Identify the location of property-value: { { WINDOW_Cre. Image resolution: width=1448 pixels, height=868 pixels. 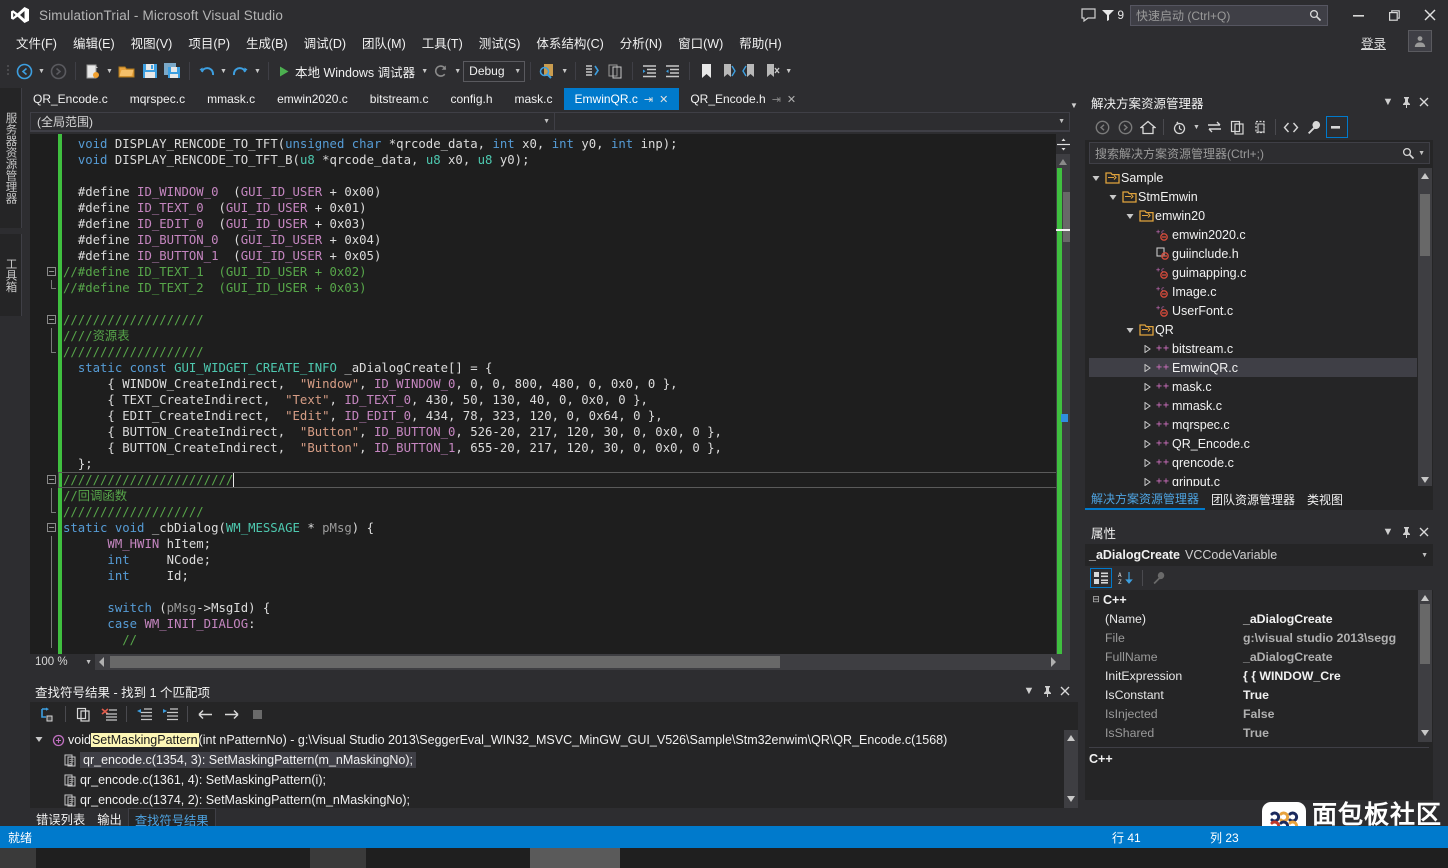
(1329, 676).